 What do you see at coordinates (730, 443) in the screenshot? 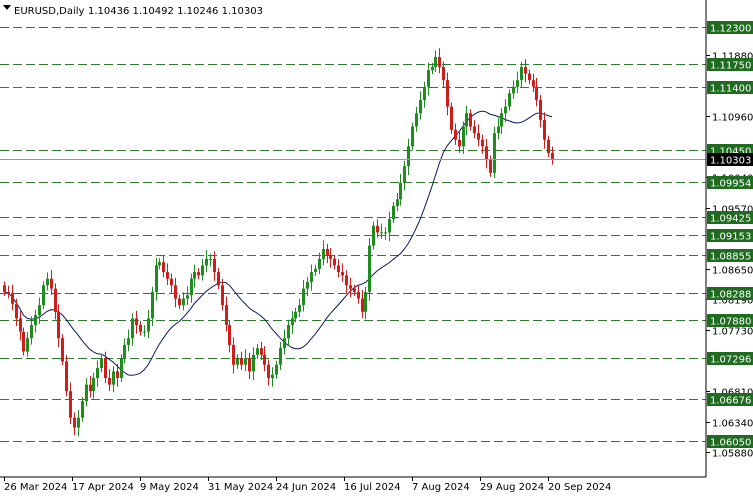
I see `level-label: 1.06050` at bounding box center [730, 443].